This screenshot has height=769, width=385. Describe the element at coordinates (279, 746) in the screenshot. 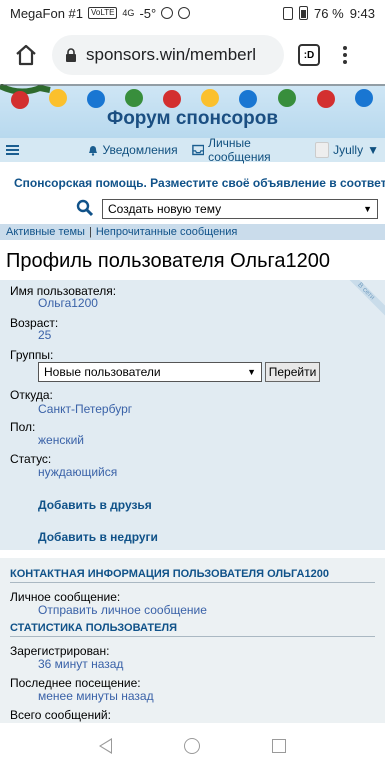

I see `recents-icon` at that location.